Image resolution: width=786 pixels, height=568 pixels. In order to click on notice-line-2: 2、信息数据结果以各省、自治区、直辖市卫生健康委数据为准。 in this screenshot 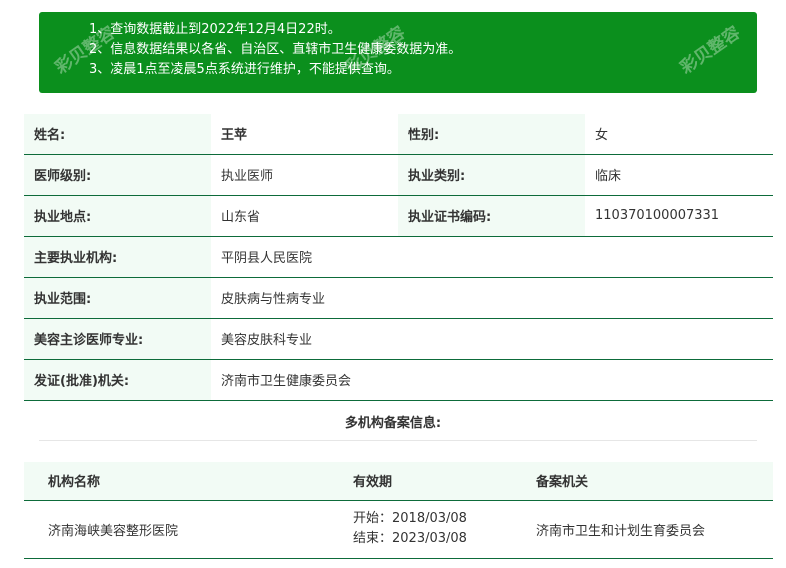, I will do `click(275, 49)`.